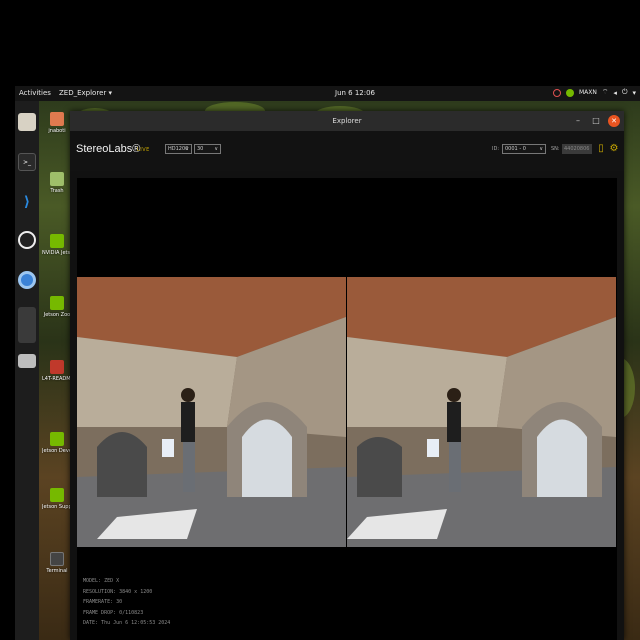 Image resolution: width=640 pixels, height=640 pixels. I want to click on window-titlebar: Explorer – □ ✕, so click(347, 121).